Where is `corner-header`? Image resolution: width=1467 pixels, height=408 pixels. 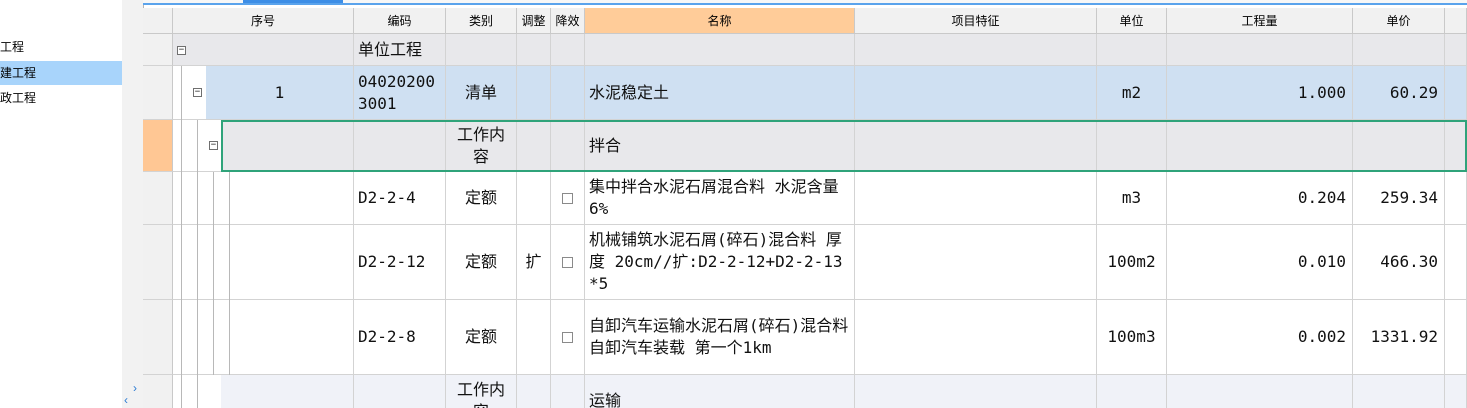 corner-header is located at coordinates (158, 21).